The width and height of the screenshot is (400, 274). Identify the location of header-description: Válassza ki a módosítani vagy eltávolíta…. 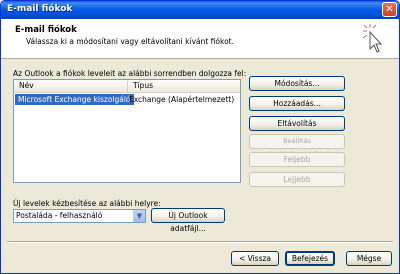
(130, 41).